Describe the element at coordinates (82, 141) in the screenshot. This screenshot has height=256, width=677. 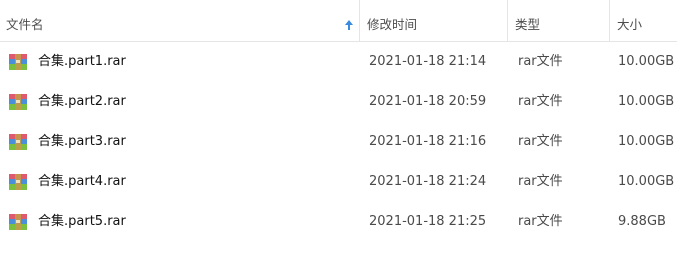
I see `file-name: 合集.part3.rar` at that location.